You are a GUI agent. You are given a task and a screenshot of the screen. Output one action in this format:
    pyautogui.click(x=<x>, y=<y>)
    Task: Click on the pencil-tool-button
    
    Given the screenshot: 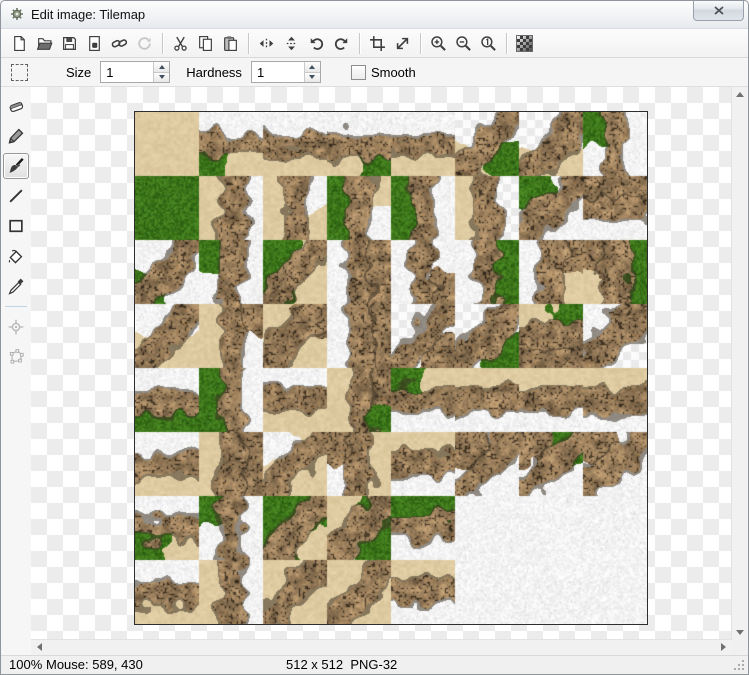 What is the action you would take?
    pyautogui.click(x=16, y=136)
    